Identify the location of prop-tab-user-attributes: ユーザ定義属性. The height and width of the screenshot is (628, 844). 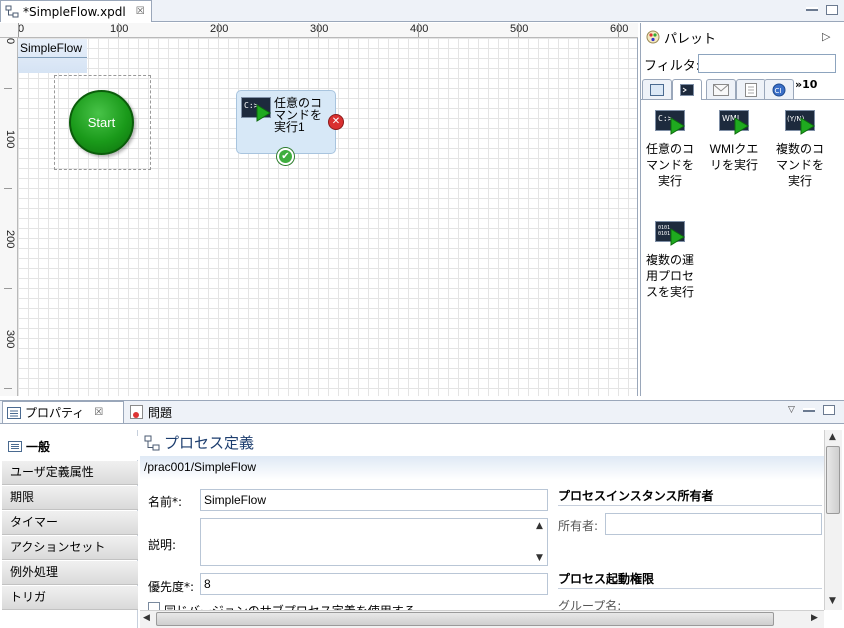
(70, 473).